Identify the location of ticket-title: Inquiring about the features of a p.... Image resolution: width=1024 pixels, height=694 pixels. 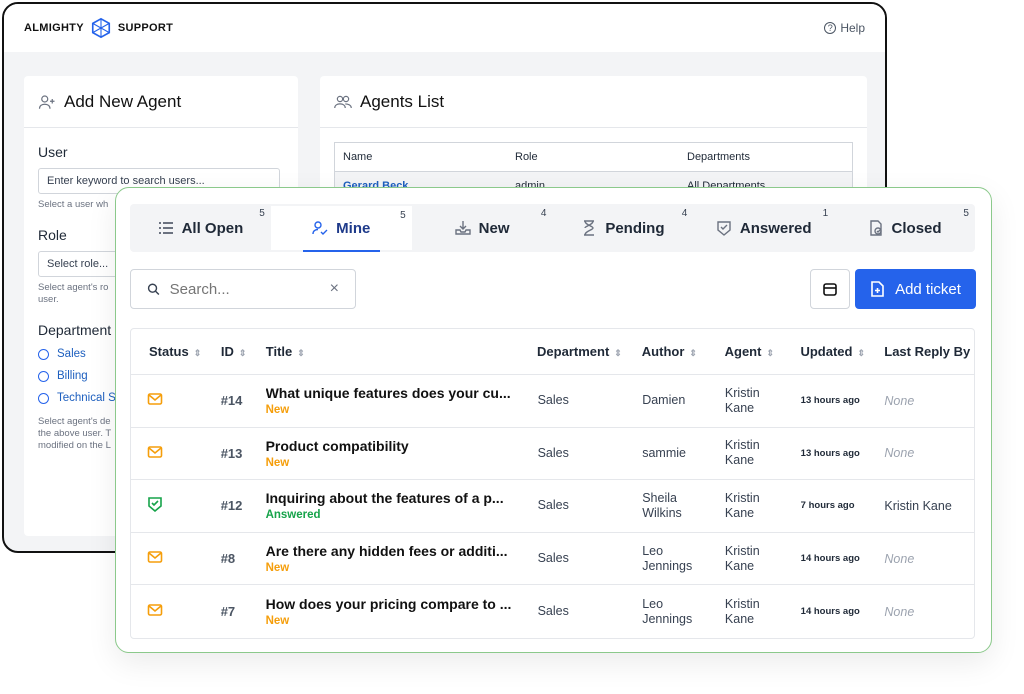
(393, 498).